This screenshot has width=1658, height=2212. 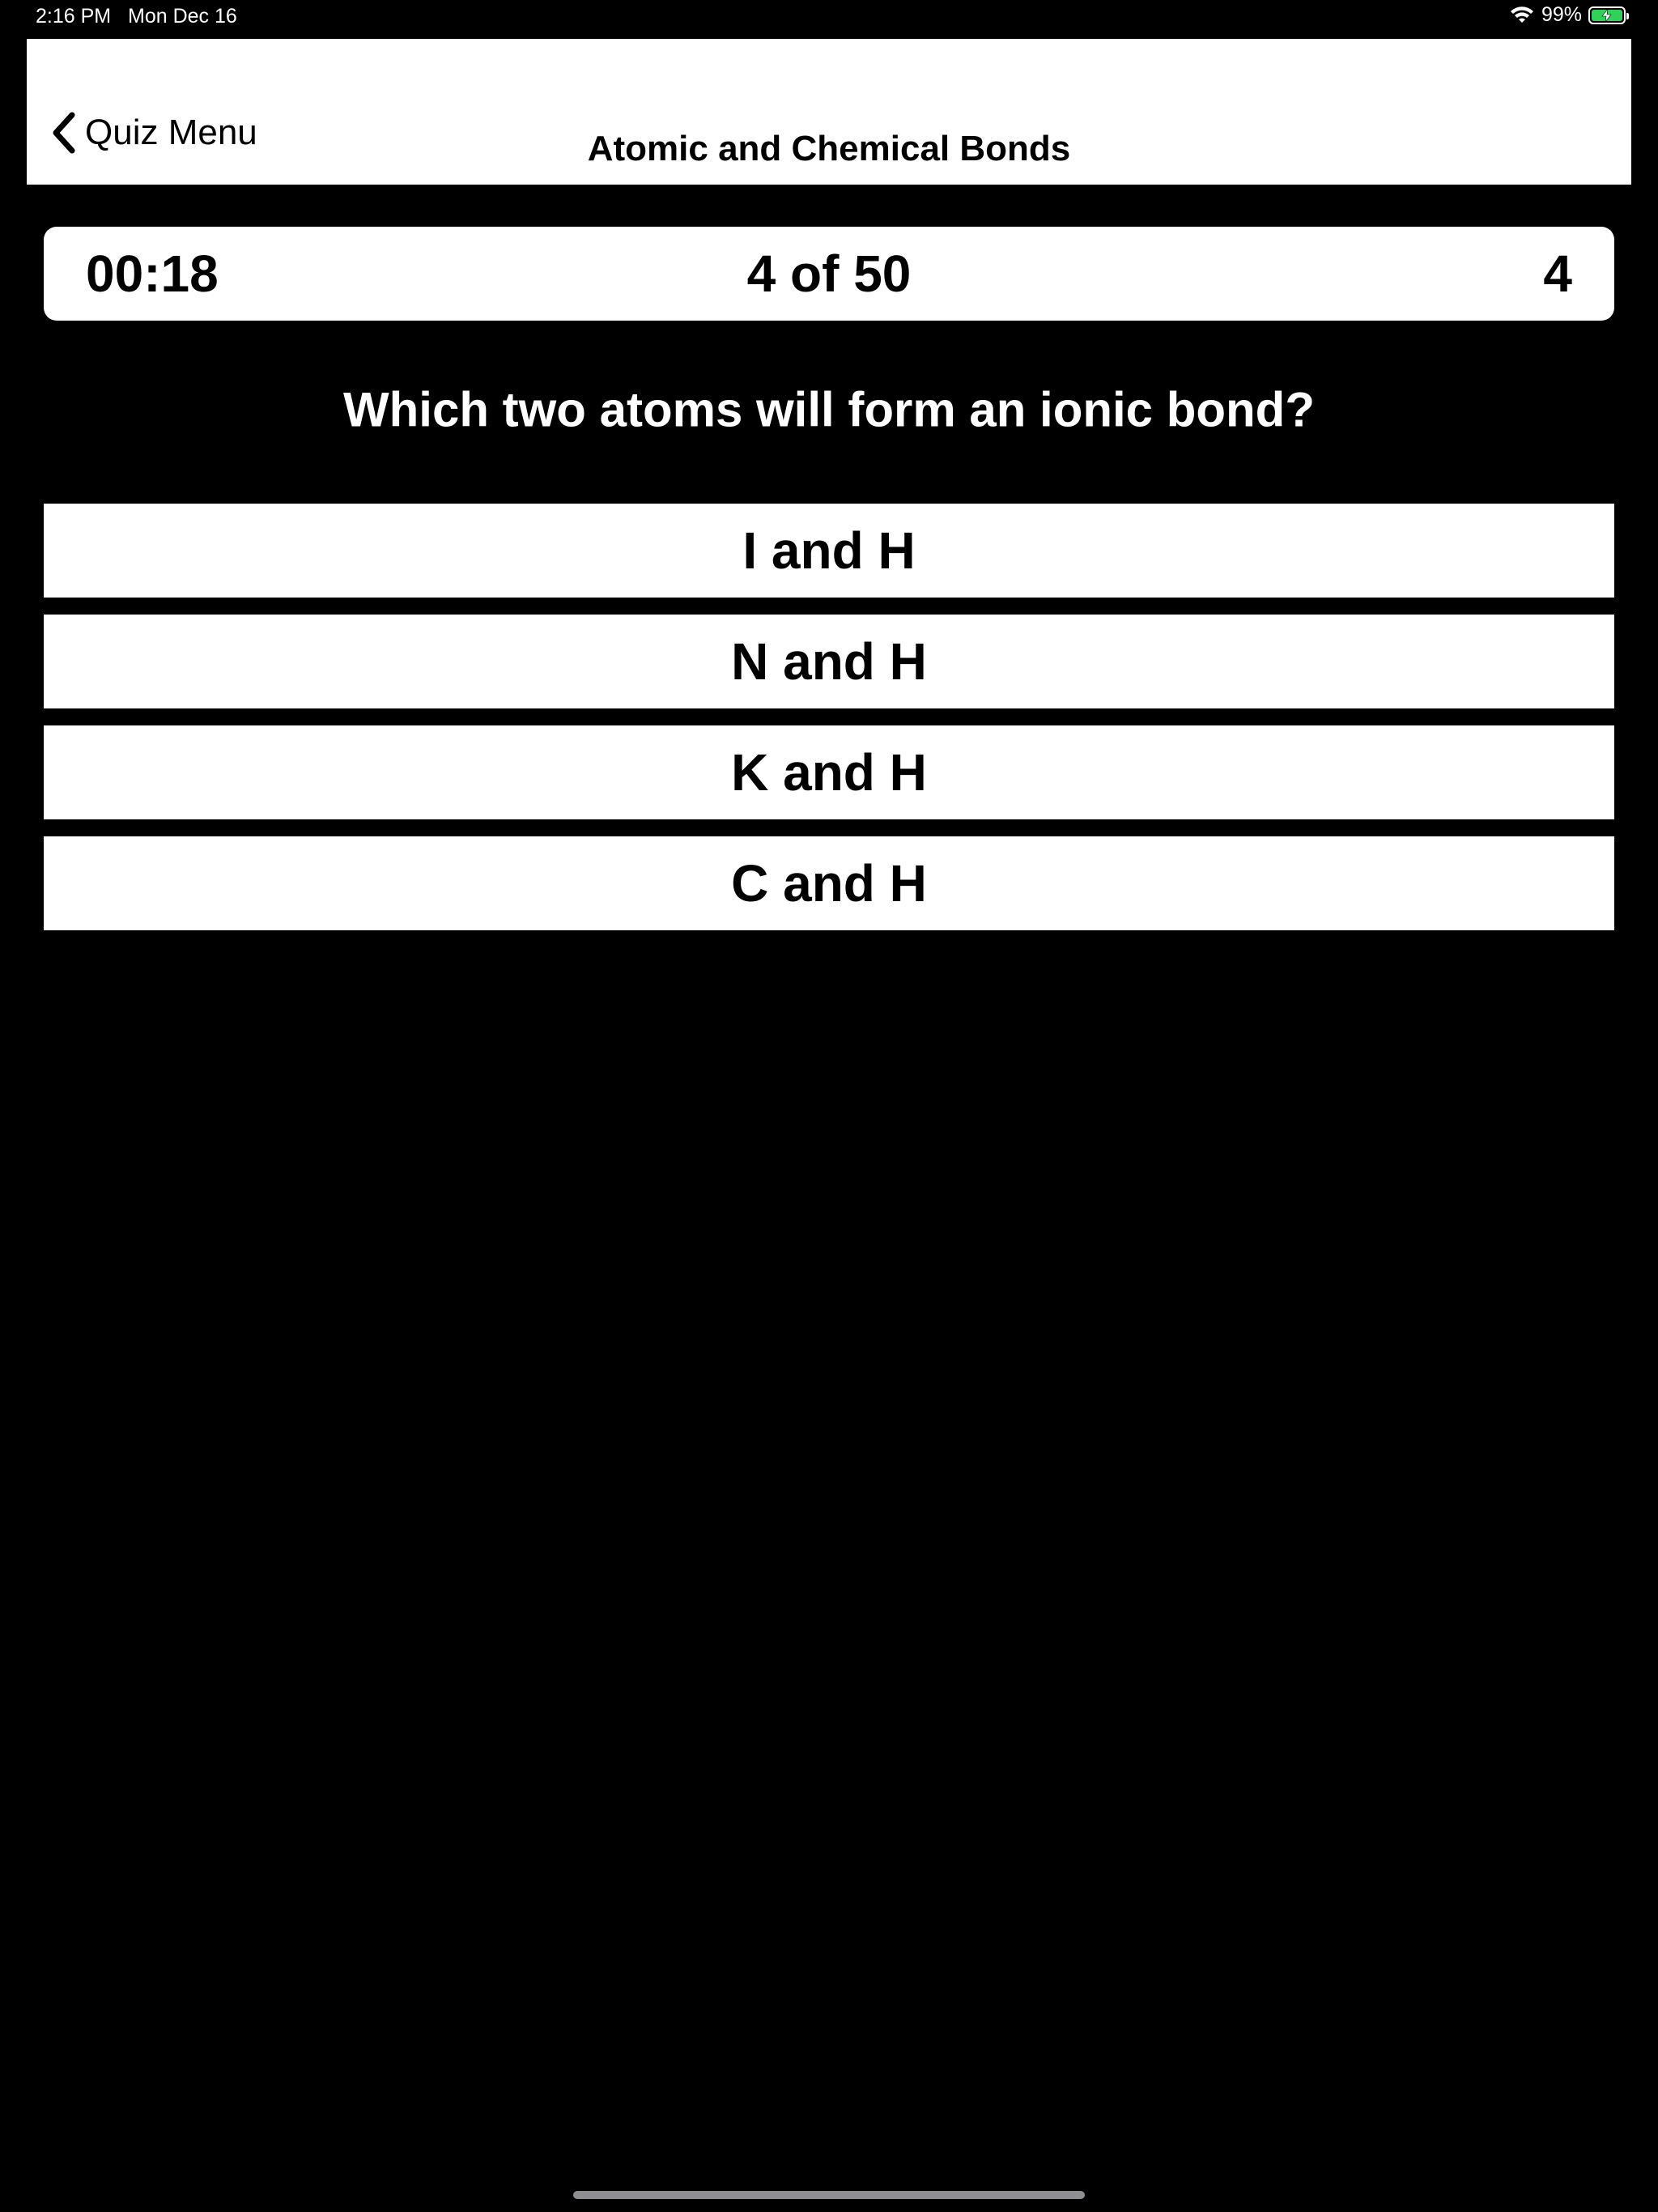 I want to click on home-indicator, so click(x=829, y=2195).